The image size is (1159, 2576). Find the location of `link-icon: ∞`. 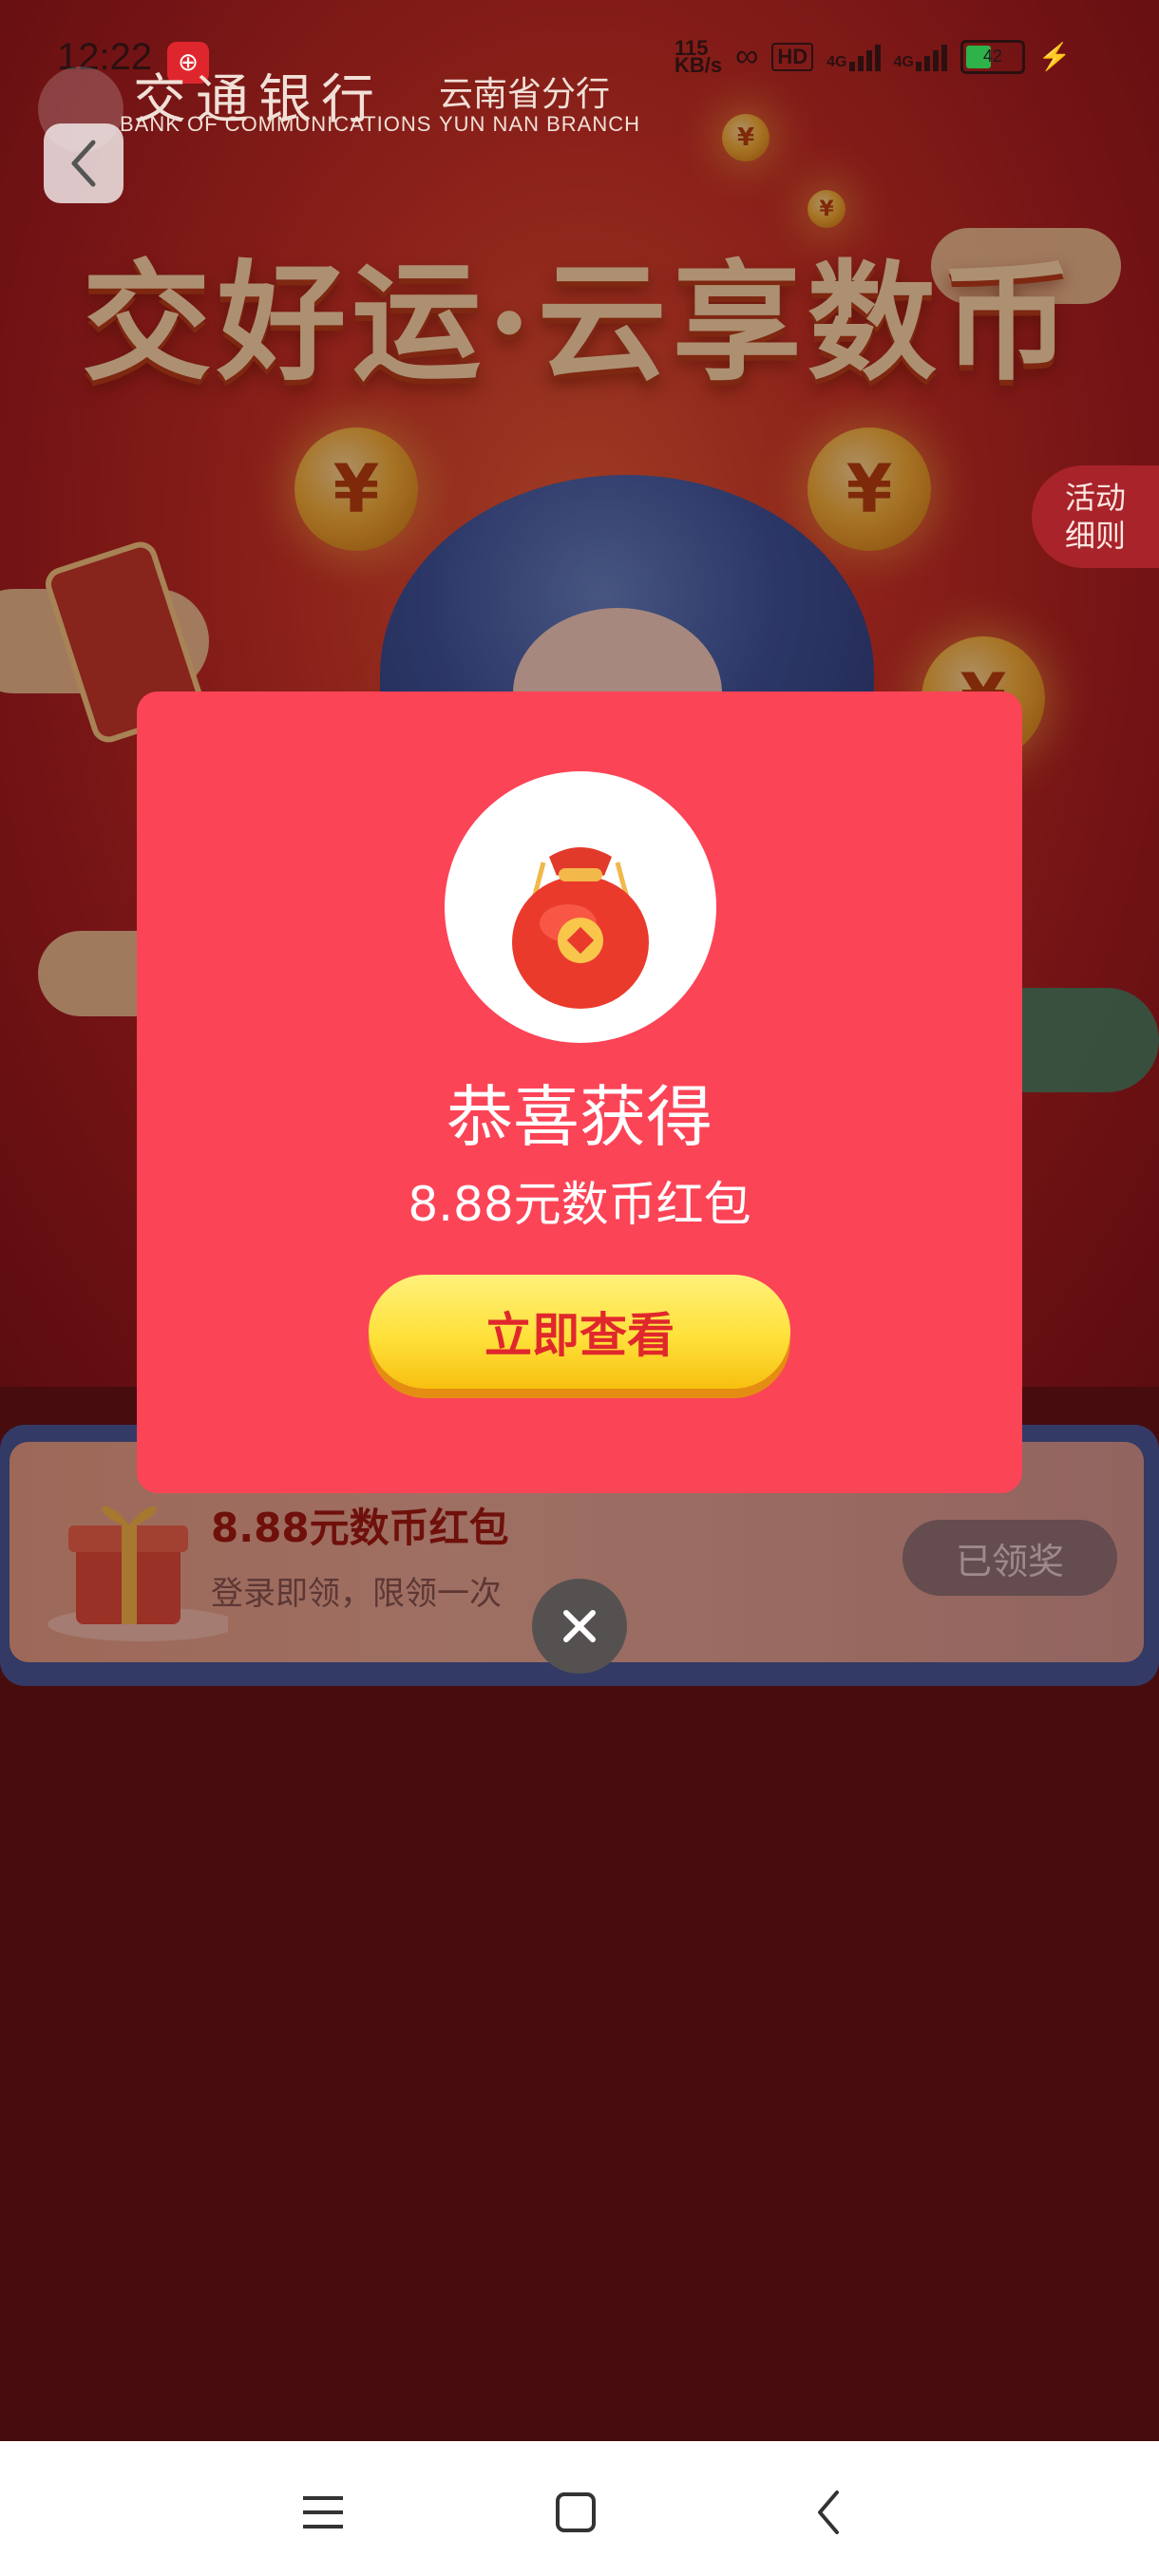

link-icon: ∞ is located at coordinates (747, 56).